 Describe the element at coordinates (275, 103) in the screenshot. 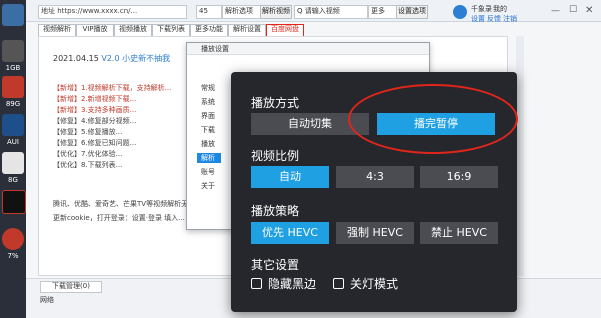

I see `section-title-play-mode: 播放方式` at that location.